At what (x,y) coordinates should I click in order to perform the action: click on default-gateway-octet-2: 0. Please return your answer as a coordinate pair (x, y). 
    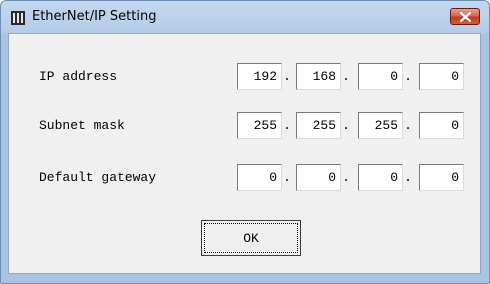
    Looking at the image, I should click on (318, 177).